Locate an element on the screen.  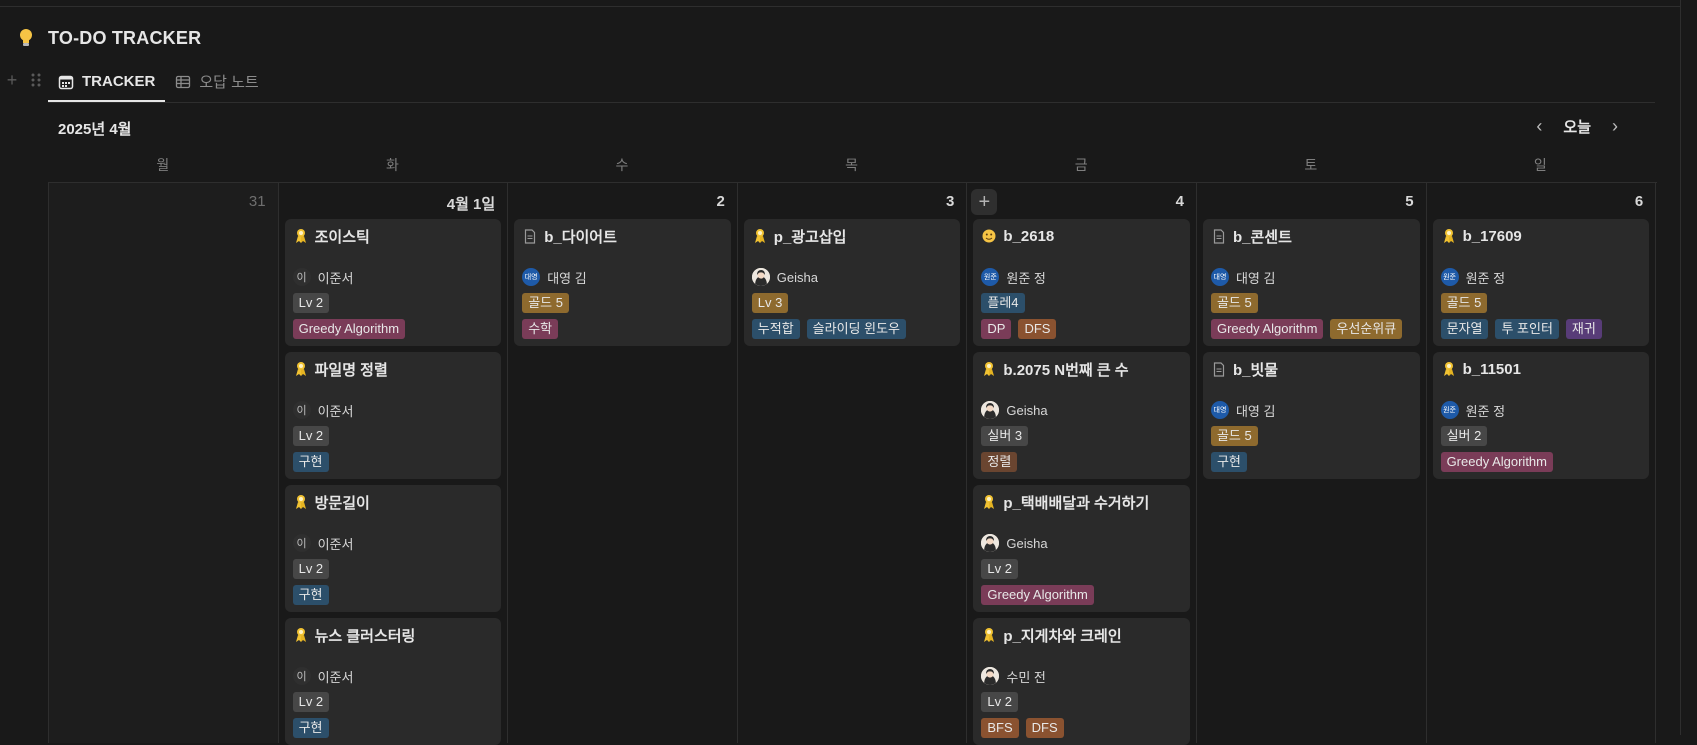
task-card: 조이스틱 이 이준서 Lv 2 Greedy Algorithm is located at coordinates (393, 282).